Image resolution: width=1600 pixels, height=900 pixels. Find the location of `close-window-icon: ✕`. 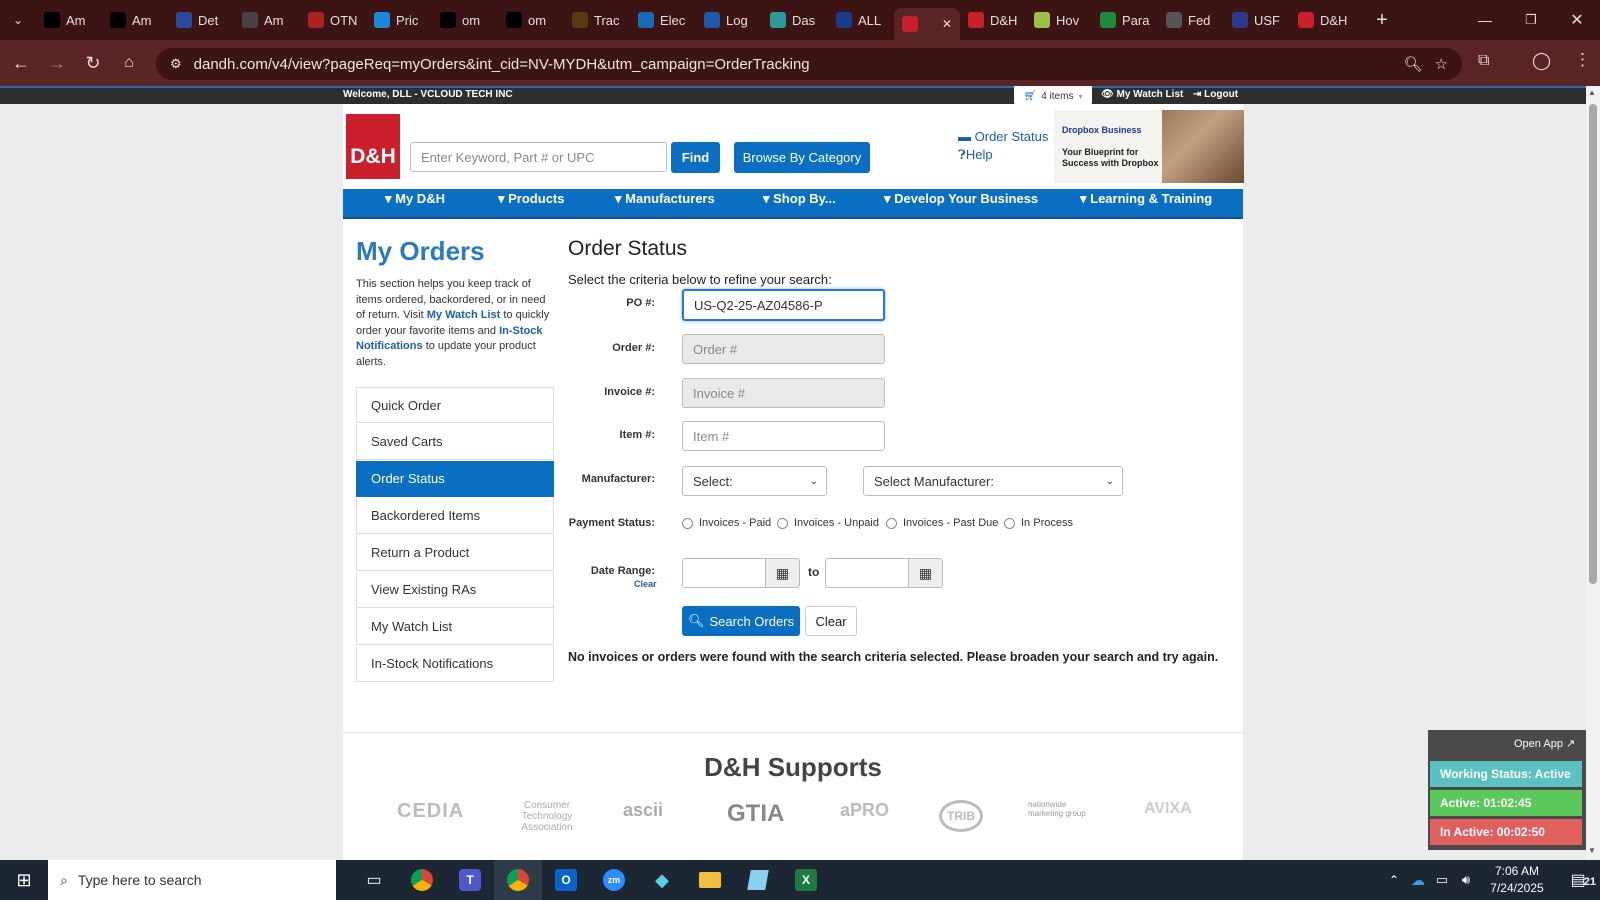

close-window-icon: ✕ is located at coordinates (1577, 20).